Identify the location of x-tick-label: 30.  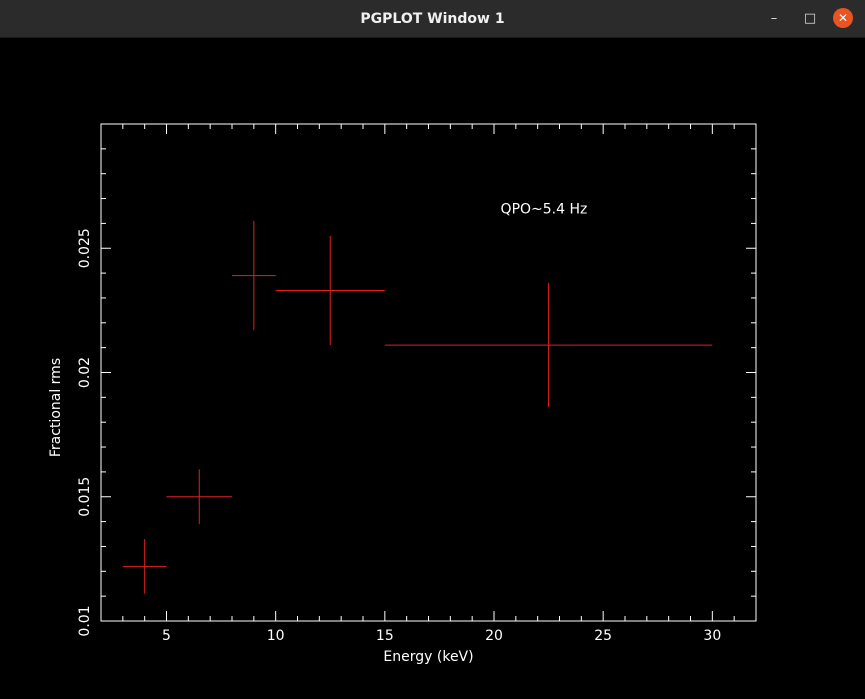
(712, 636).